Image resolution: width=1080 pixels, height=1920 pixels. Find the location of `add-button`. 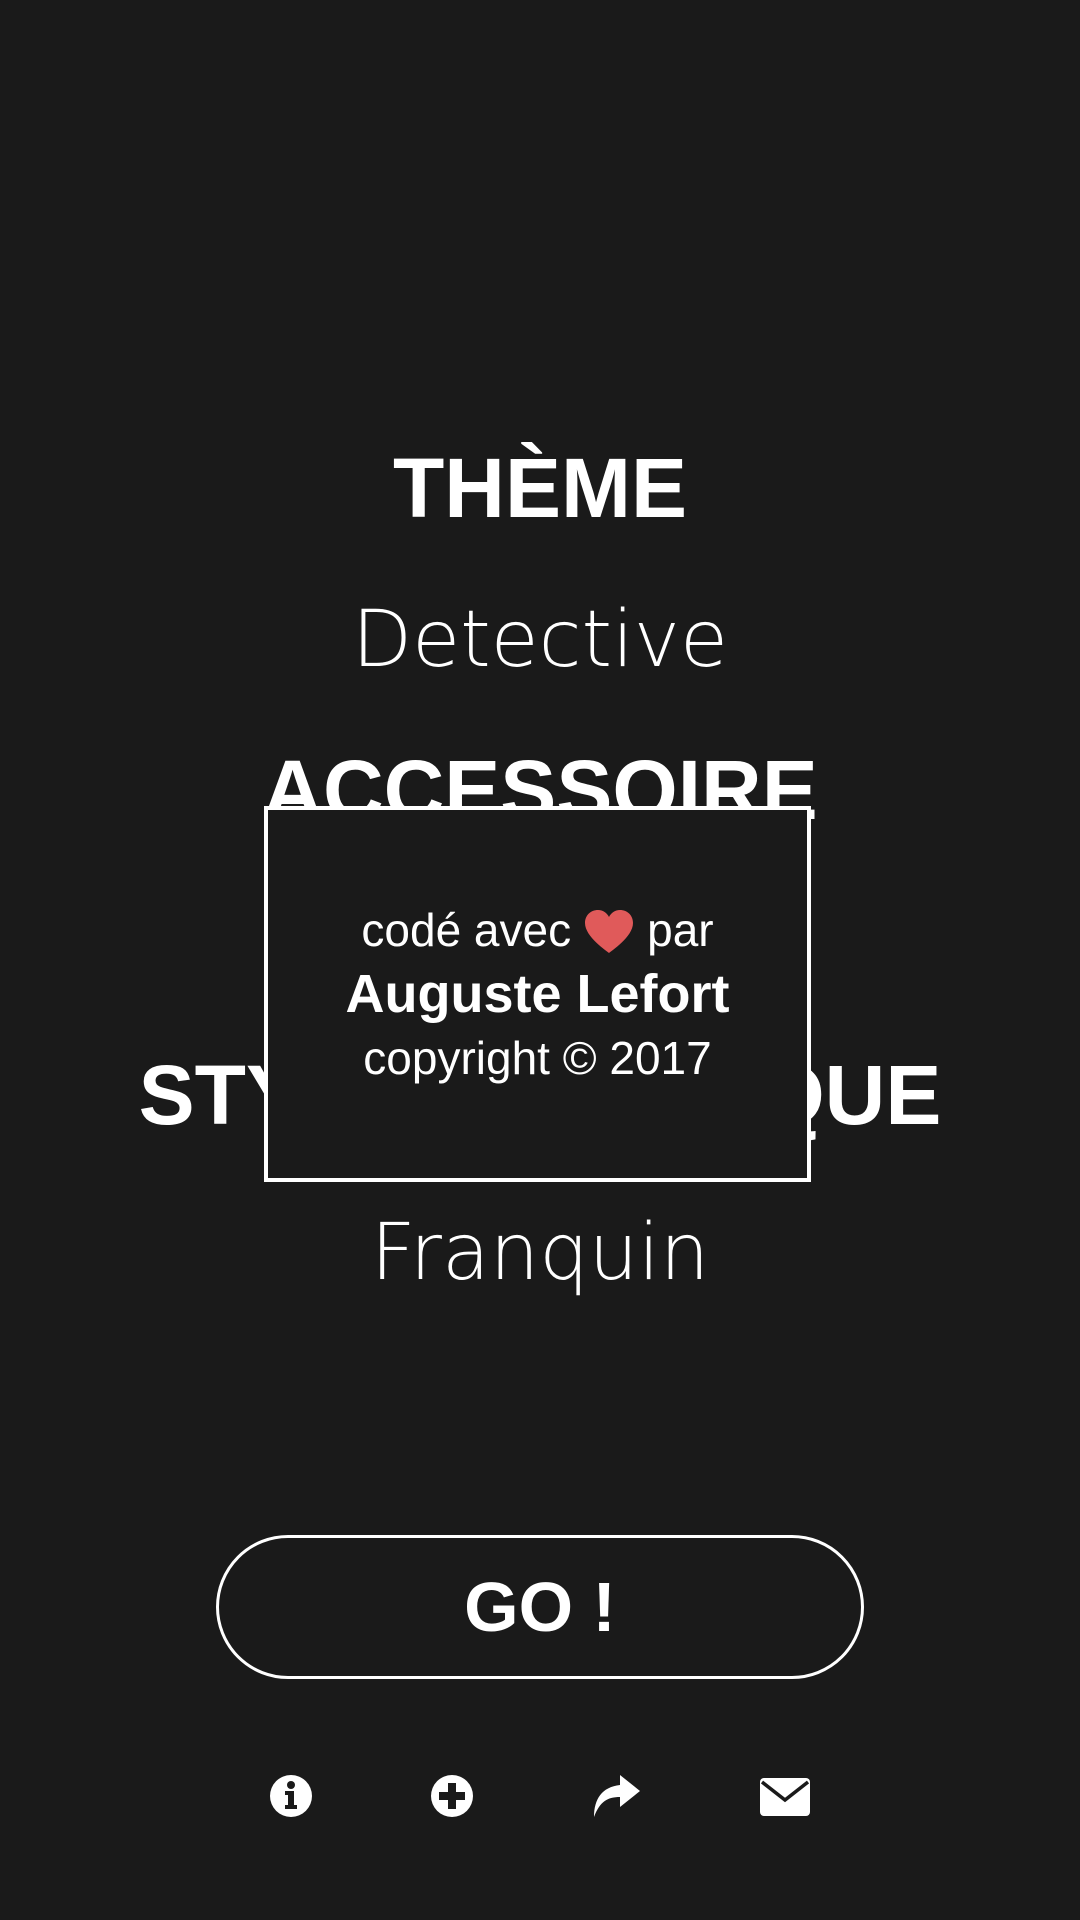

add-button is located at coordinates (452, 1798).